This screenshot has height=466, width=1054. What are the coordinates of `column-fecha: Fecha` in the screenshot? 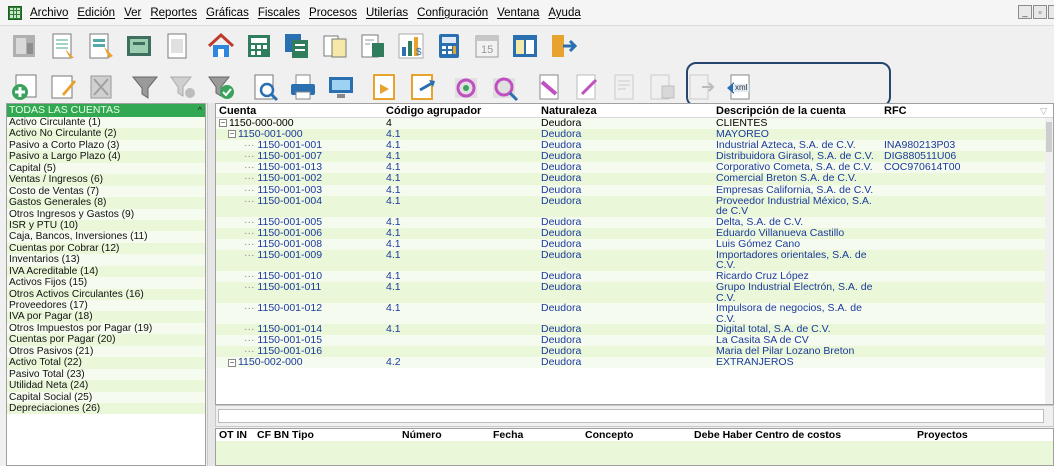 It's located at (508, 435).